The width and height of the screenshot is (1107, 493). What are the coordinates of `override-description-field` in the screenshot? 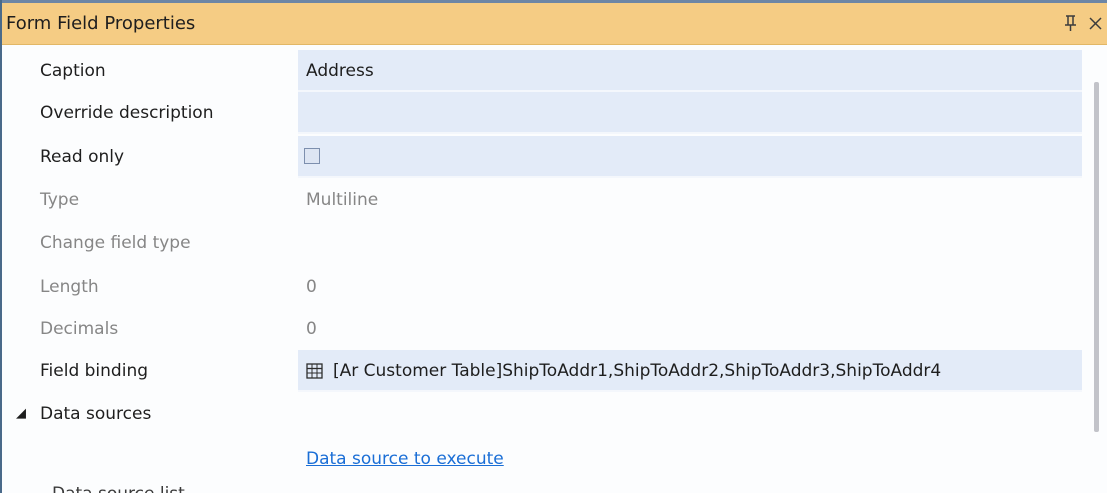 It's located at (690, 113).